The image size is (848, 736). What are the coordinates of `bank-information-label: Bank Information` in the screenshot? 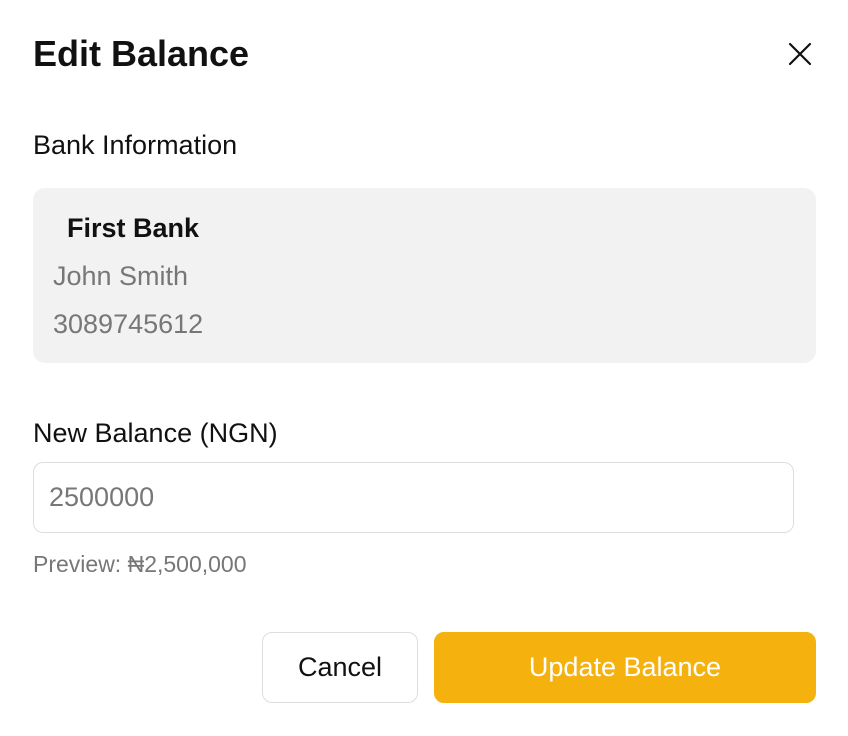 It's located at (135, 145).